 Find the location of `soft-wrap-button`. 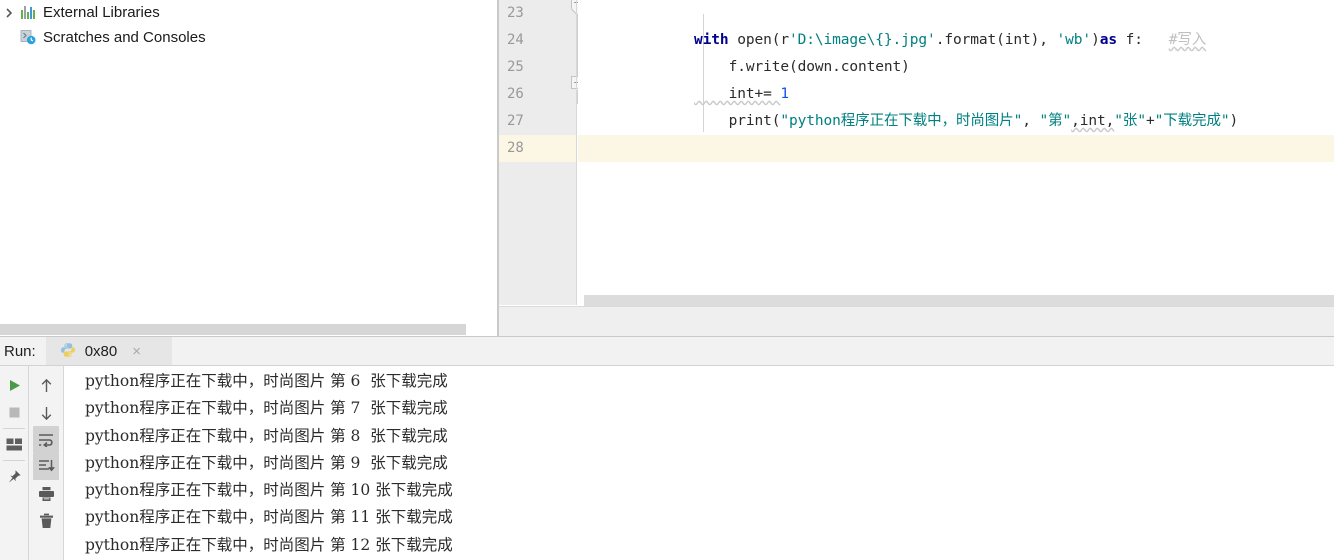

soft-wrap-button is located at coordinates (46, 439).